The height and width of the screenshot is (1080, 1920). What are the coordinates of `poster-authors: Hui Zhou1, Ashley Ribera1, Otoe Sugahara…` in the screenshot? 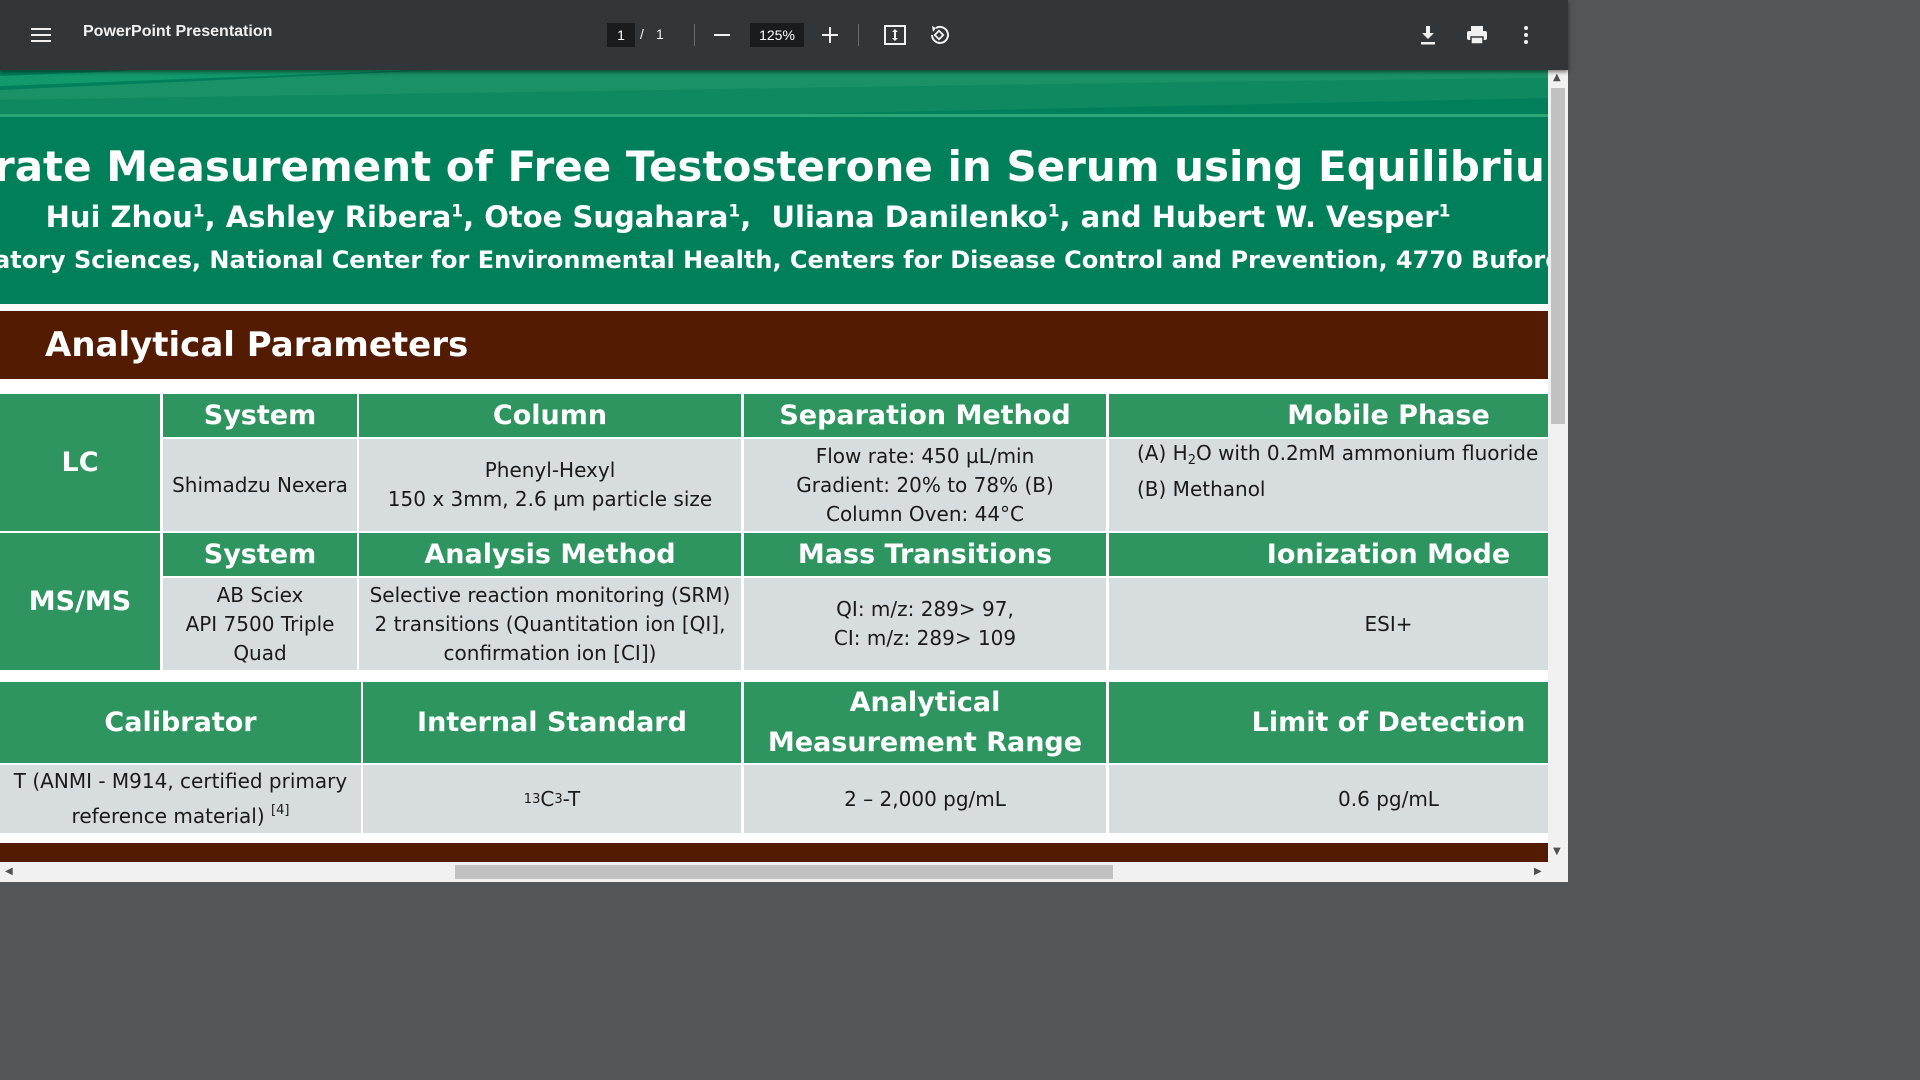 It's located at (748, 217).